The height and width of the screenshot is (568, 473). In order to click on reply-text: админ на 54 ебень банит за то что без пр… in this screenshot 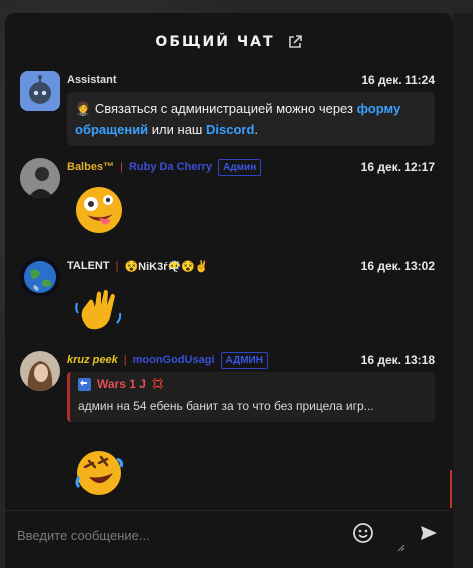, I will do `click(226, 406)`.